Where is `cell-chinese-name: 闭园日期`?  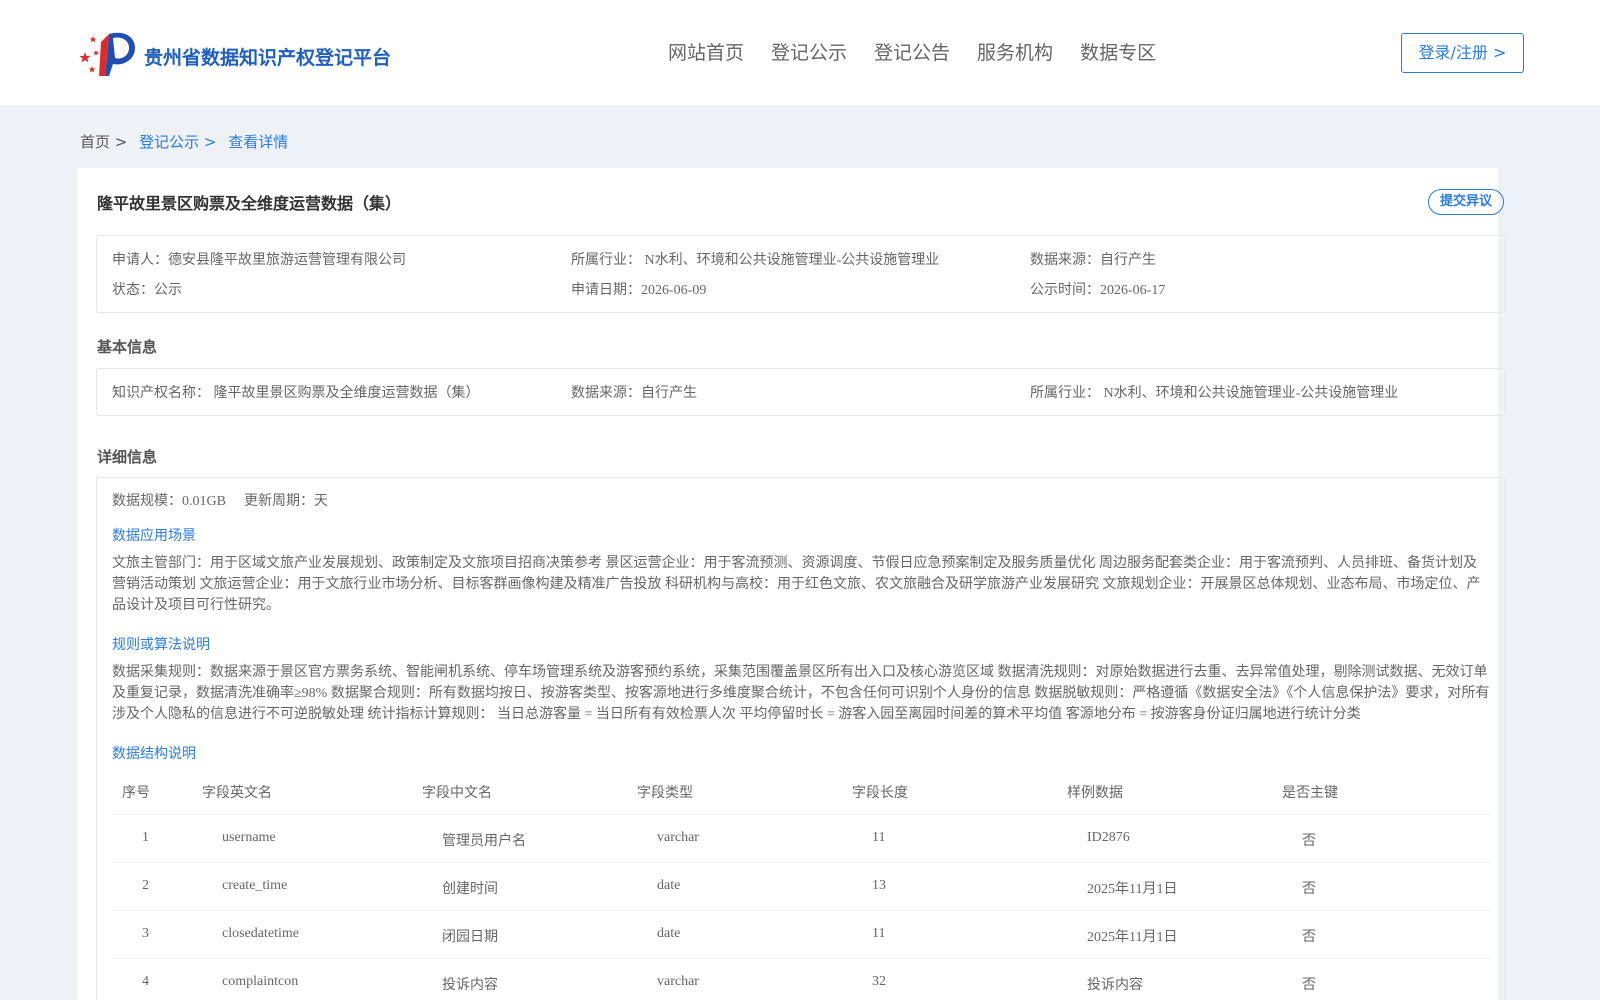
cell-chinese-name: 闭园日期 is located at coordinates (470, 937).